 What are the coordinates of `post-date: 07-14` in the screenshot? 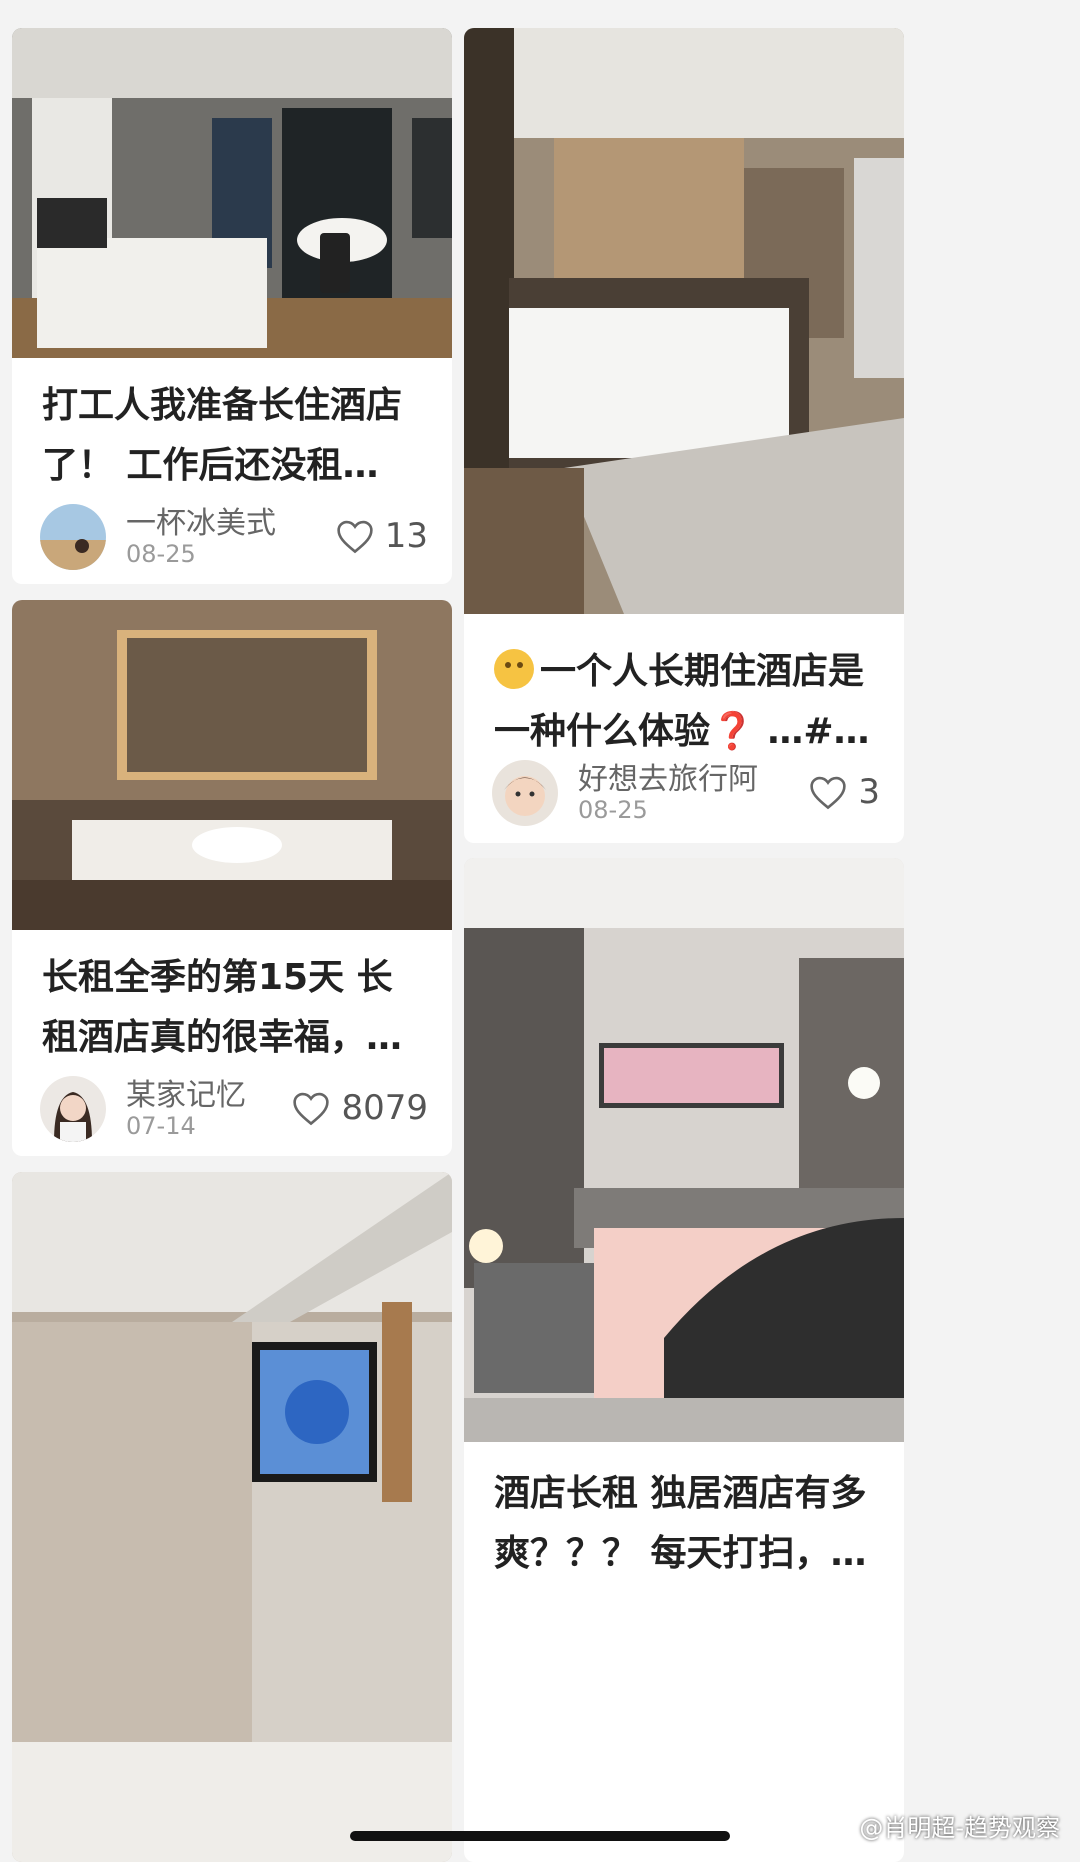 It's located at (161, 1126).